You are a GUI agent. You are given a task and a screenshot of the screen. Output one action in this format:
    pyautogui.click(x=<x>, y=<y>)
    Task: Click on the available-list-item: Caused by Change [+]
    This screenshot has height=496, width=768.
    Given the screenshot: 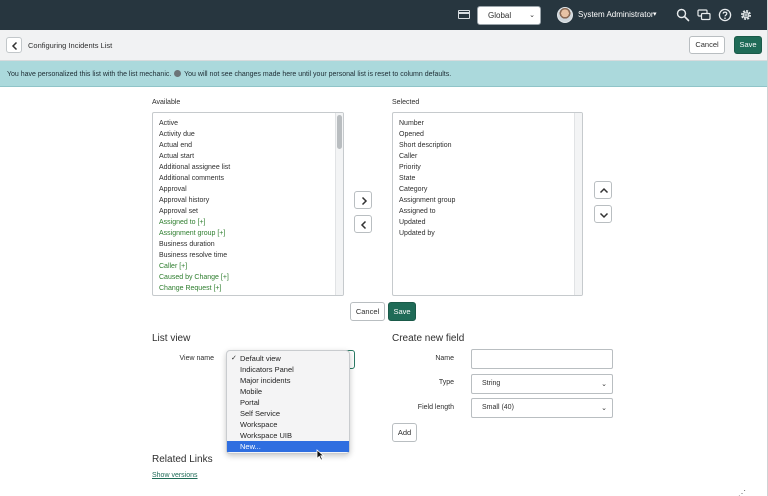 What is the action you would take?
    pyautogui.click(x=194, y=277)
    